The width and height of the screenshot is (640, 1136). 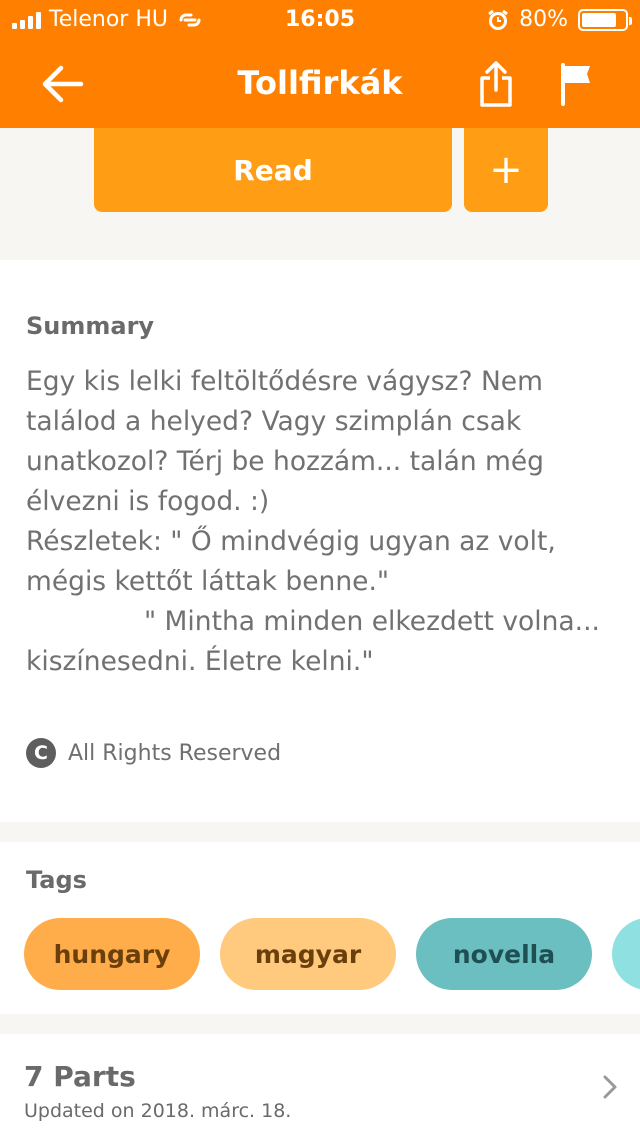 I want to click on share-button, so click(x=496, y=84).